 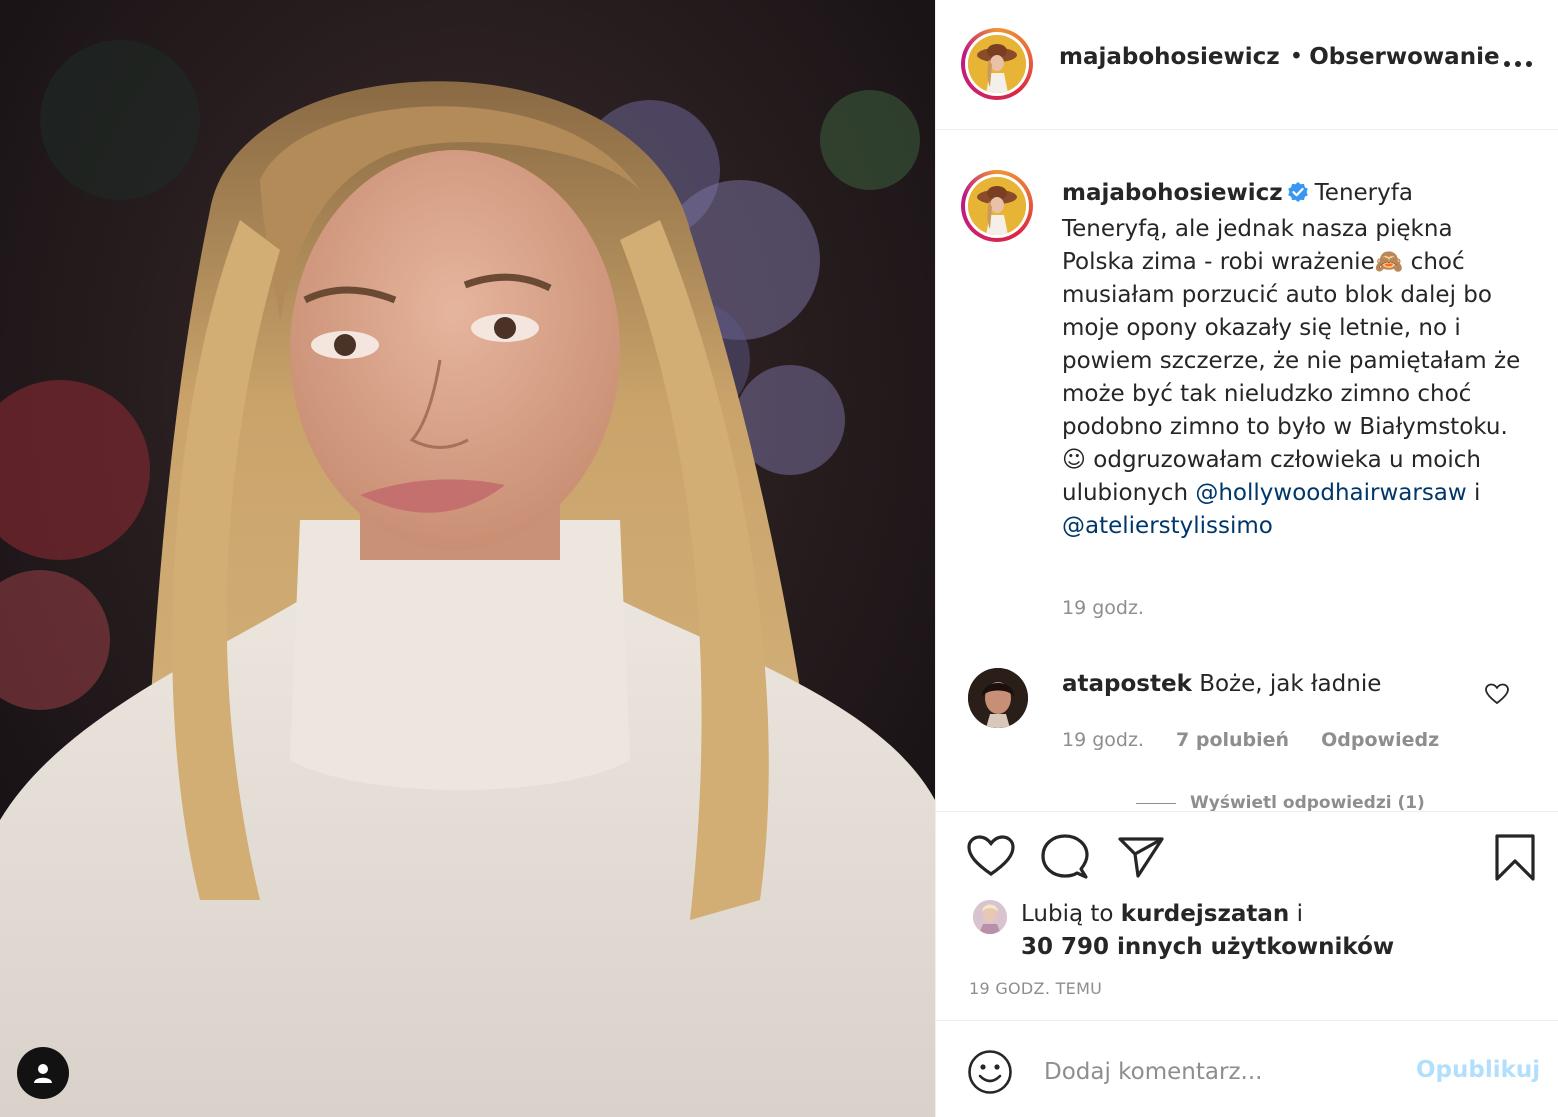 I want to click on save-button, so click(x=1515, y=860).